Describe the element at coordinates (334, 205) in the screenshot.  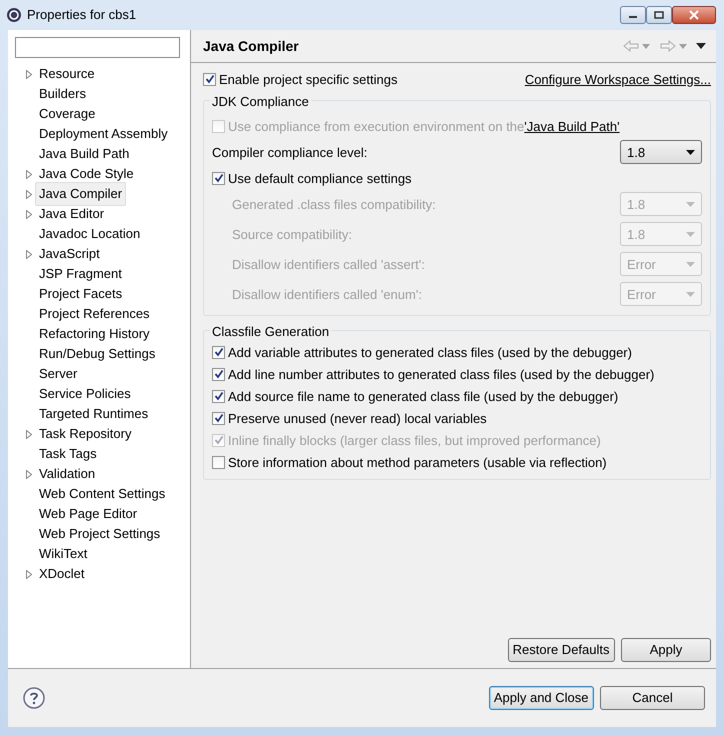
I see `field-label: Generated .class files compatibility:` at that location.